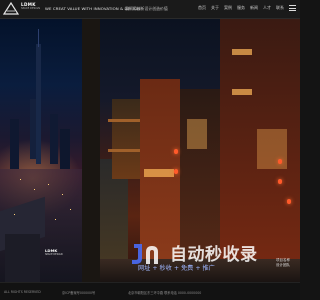 This screenshot has width=320, height=300. I want to click on slogan-cn: 我们用创新设计创造价值, so click(146, 8).